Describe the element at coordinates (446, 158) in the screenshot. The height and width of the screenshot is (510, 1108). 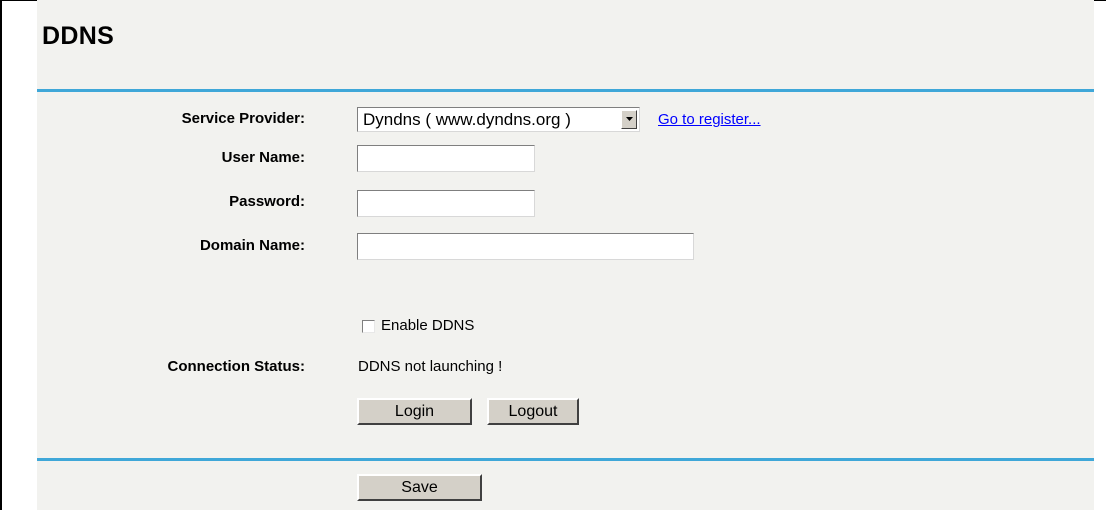
I see `user-name-input` at that location.